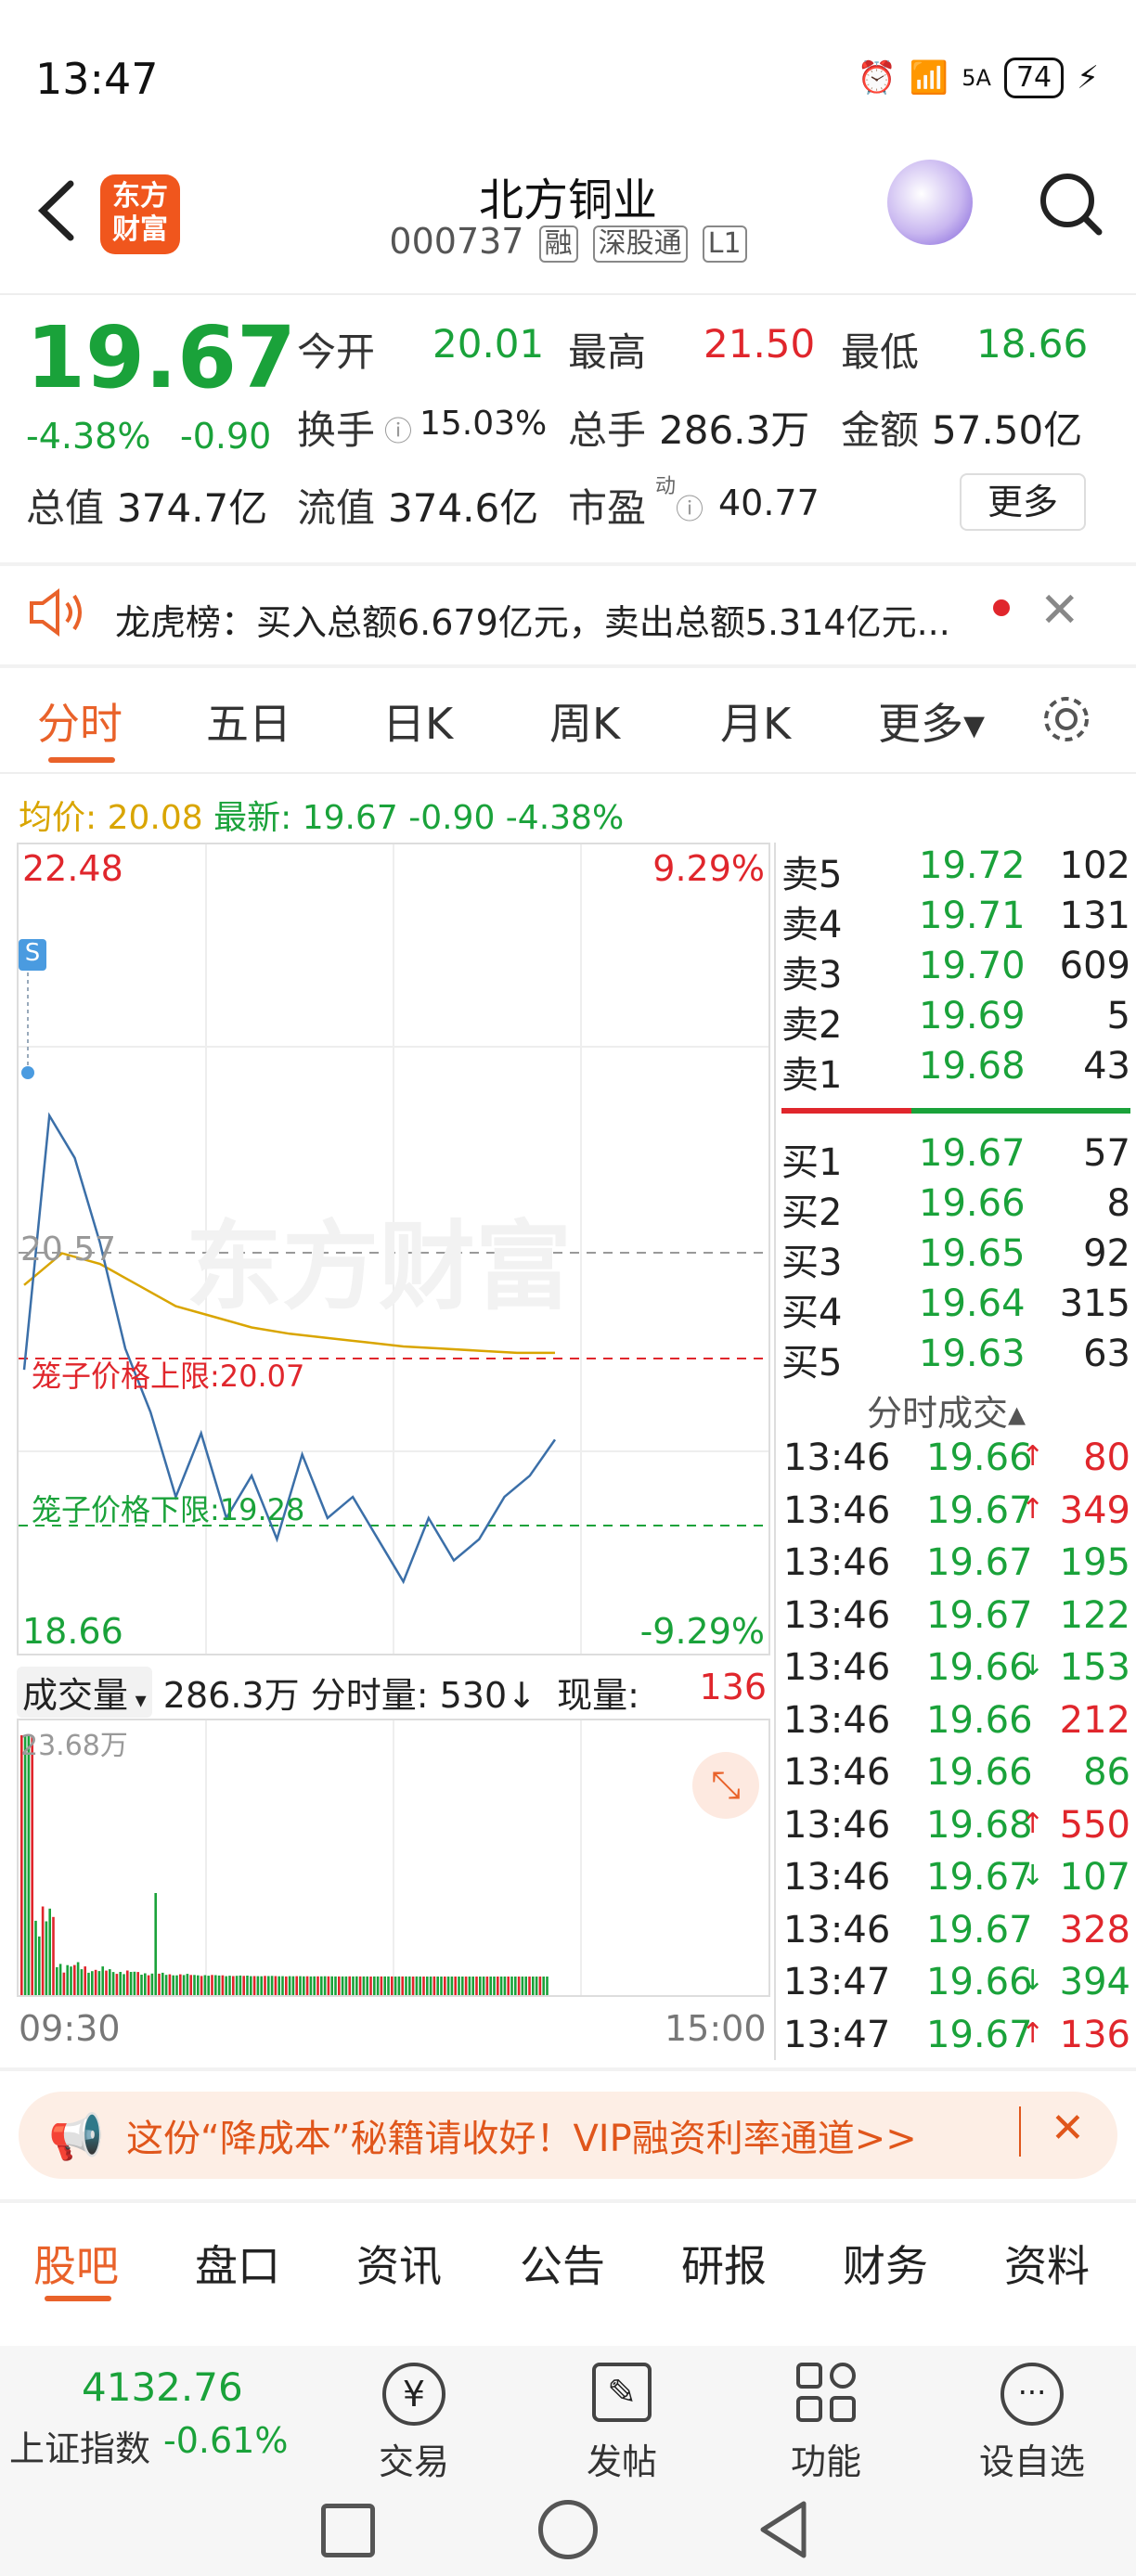 The height and width of the screenshot is (2576, 1136). Describe the element at coordinates (414, 2423) in the screenshot. I see `trade-button: ¥ 交易` at that location.